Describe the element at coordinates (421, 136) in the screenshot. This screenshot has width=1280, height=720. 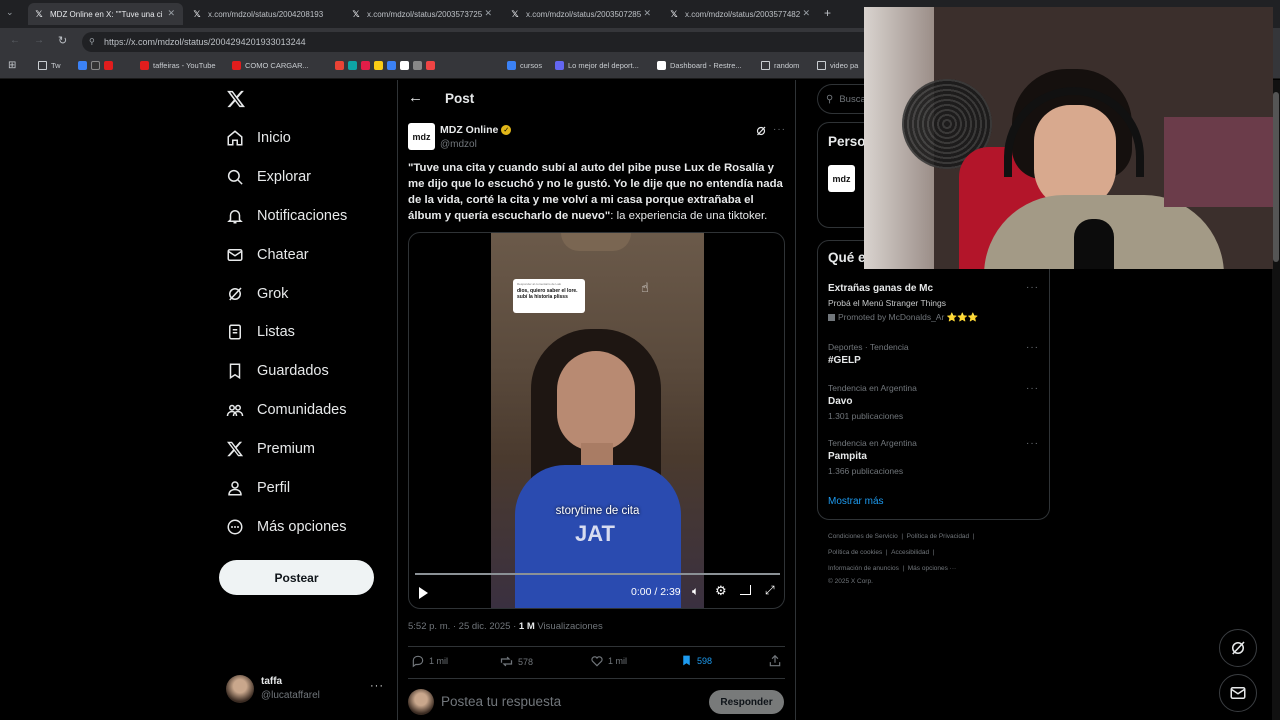
I see `author-avatar: mdz` at that location.